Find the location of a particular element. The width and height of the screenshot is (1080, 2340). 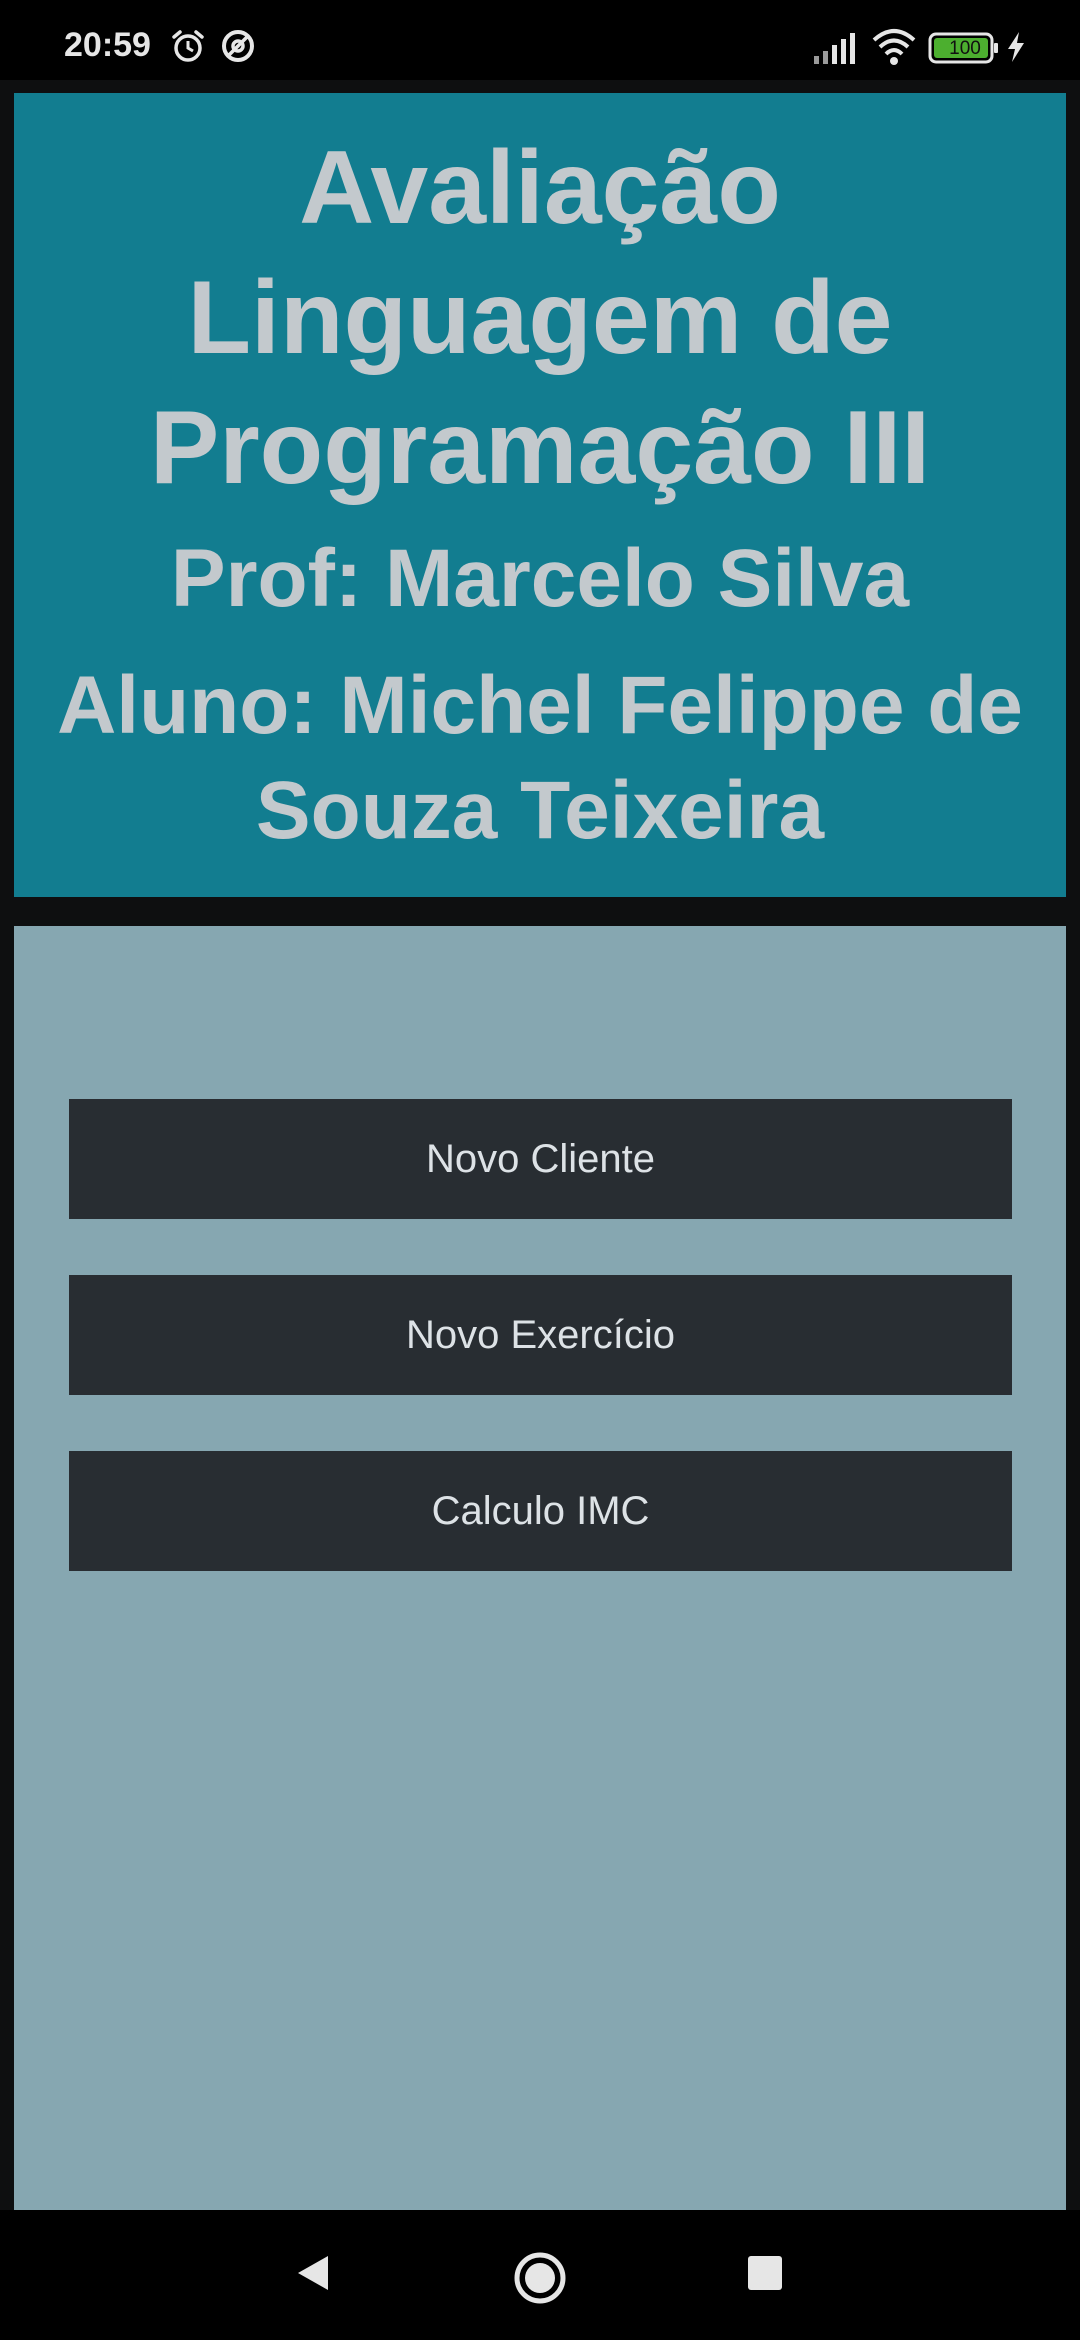

signal-icon is located at coordinates (834, 50).